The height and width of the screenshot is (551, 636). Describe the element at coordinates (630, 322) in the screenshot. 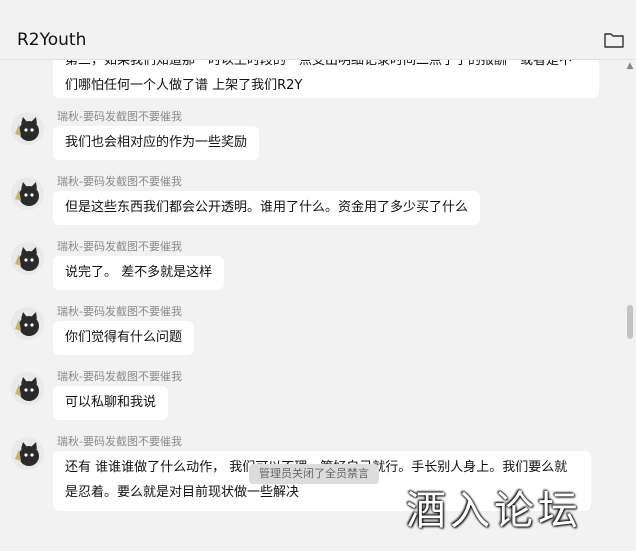

I see `scroll-thumb` at that location.